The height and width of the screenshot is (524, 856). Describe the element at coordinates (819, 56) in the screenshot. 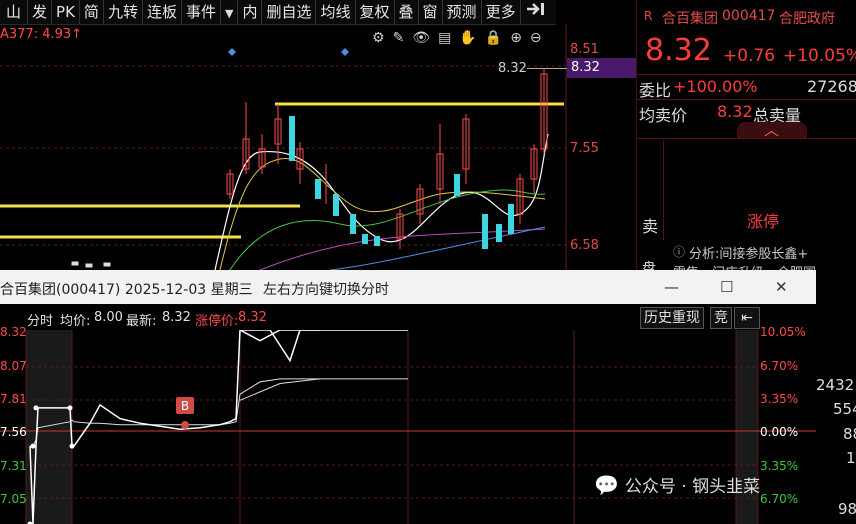

I see `price-change-pct: +10.05%` at that location.